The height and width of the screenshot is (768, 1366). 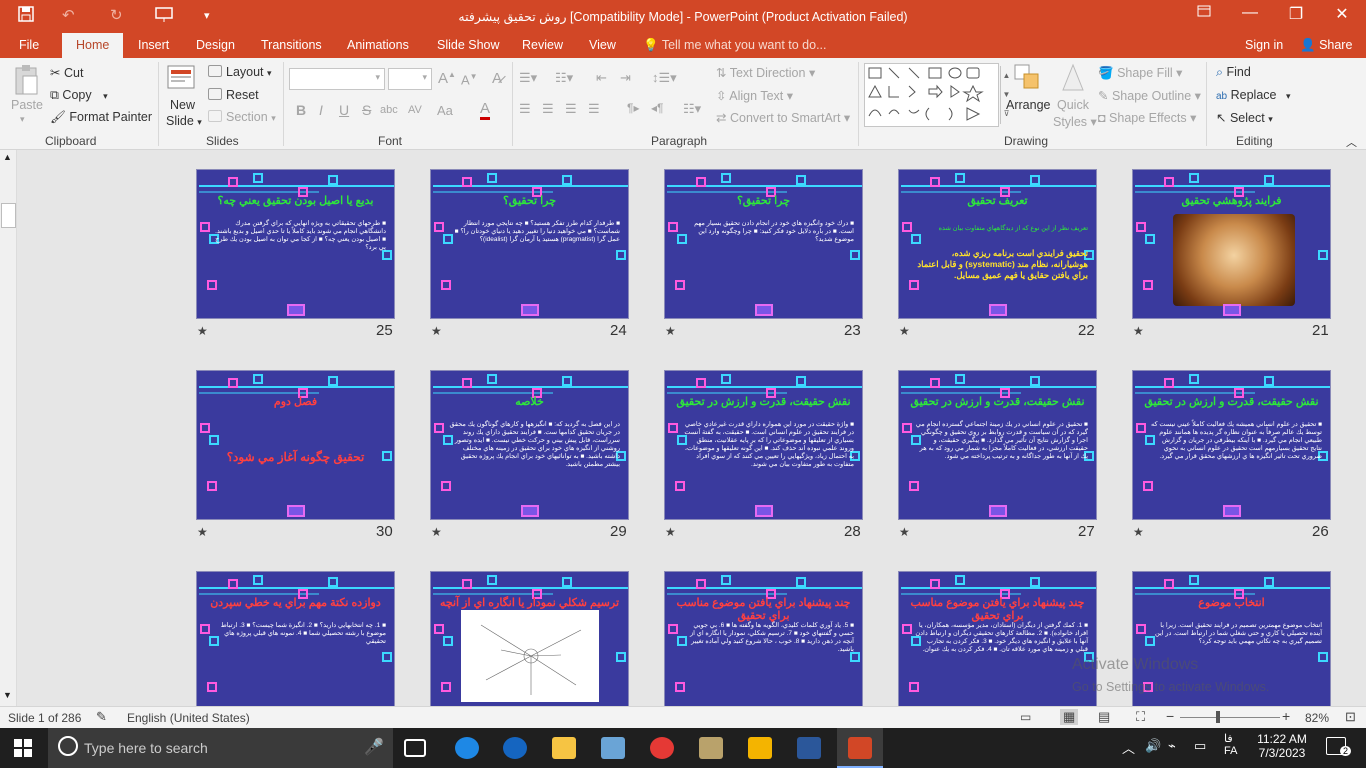 What do you see at coordinates (410, 79) in the screenshot?
I see `font-size-input: ▾` at bounding box center [410, 79].